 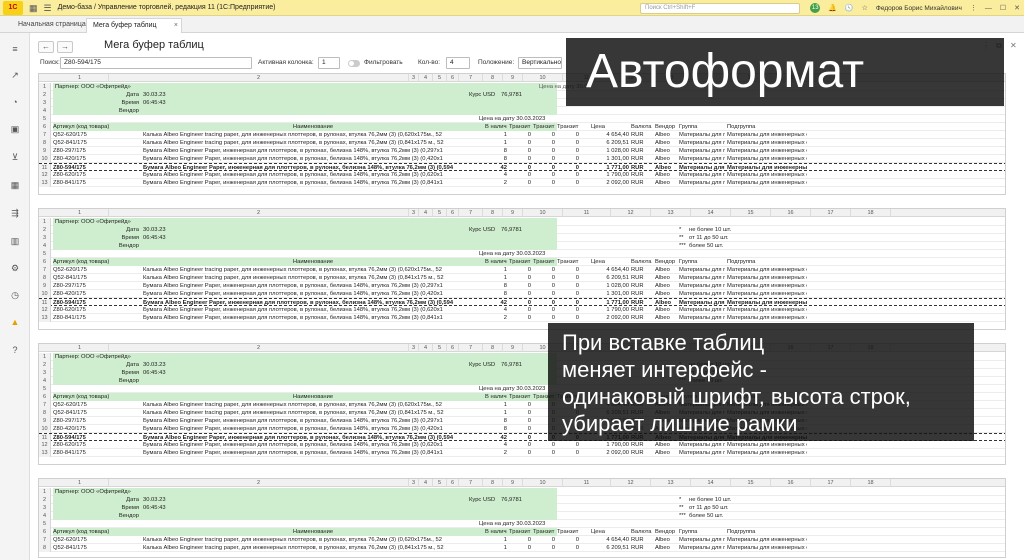 What do you see at coordinates (426, 483) in the screenshot?
I see `column-header: 4` at bounding box center [426, 483].